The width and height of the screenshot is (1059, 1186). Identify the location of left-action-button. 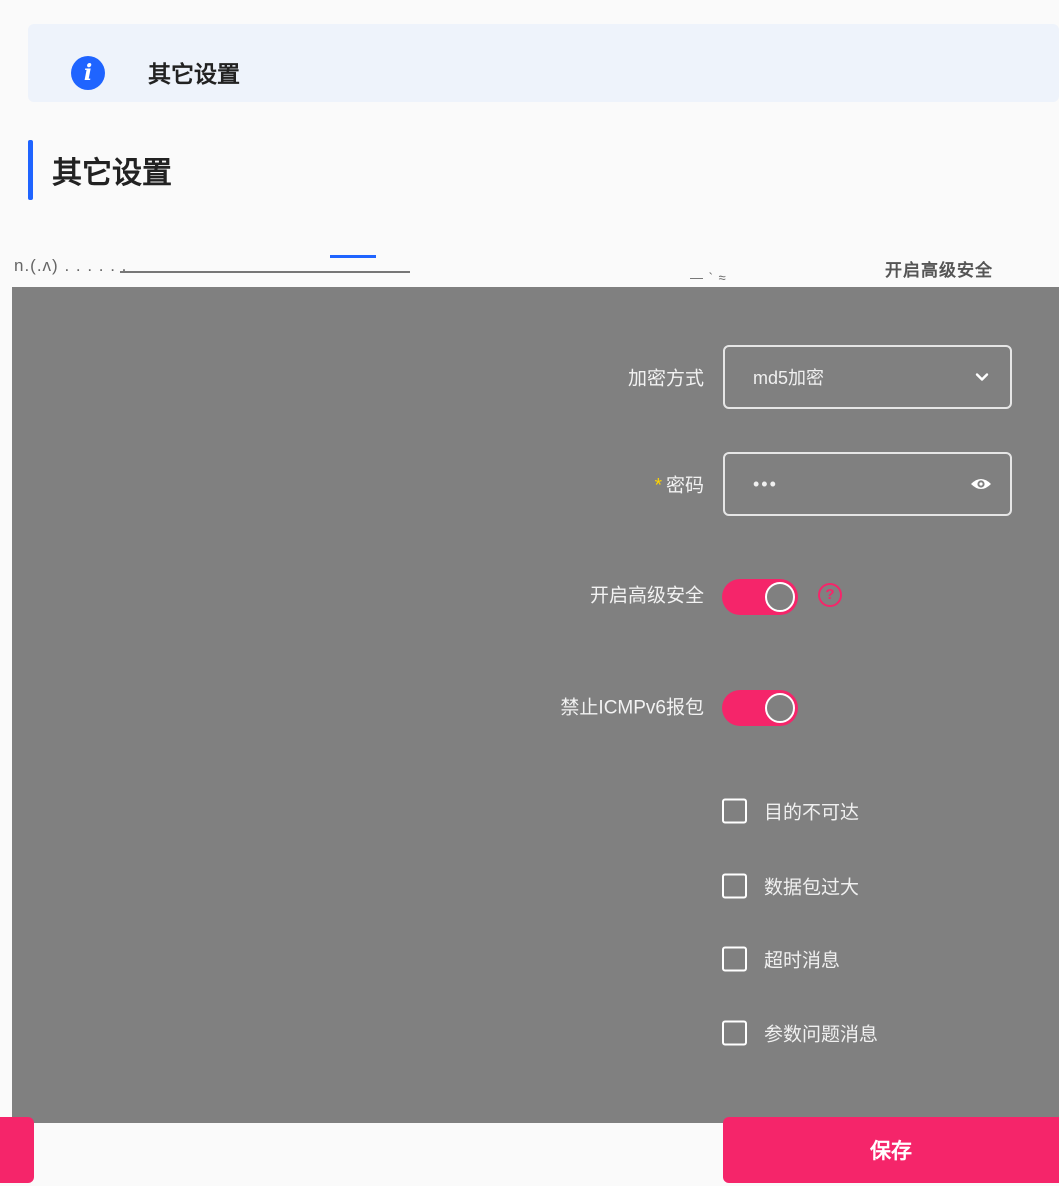
(17, 1150).